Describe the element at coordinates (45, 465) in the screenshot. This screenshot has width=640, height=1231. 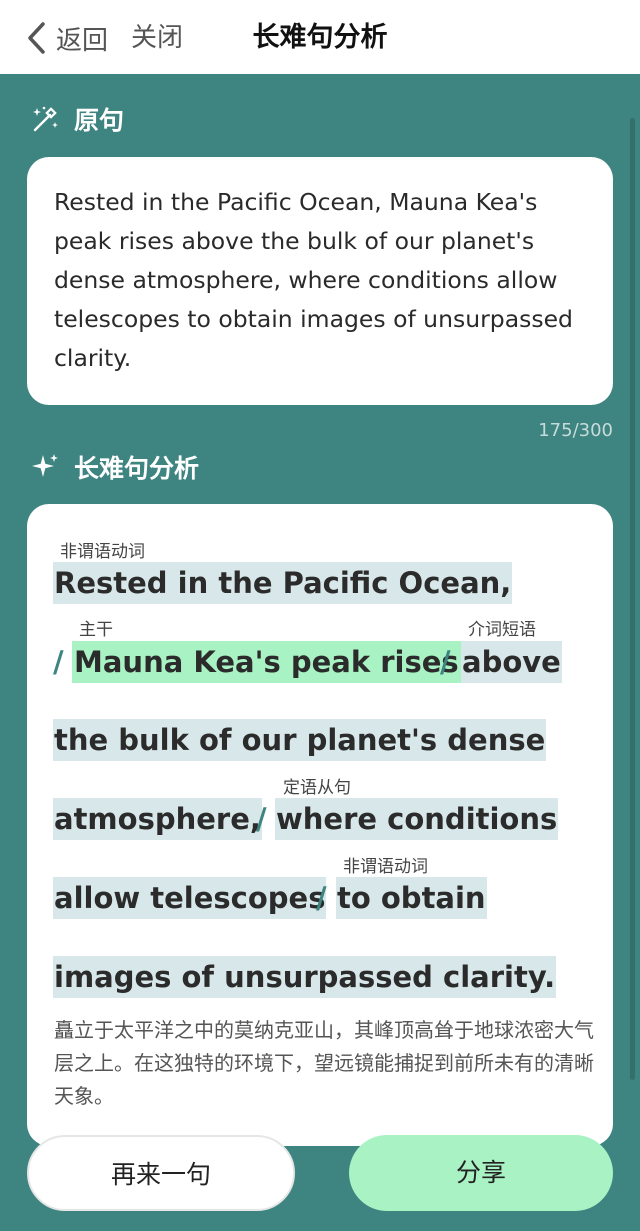
I see `sparkle-icon` at that location.